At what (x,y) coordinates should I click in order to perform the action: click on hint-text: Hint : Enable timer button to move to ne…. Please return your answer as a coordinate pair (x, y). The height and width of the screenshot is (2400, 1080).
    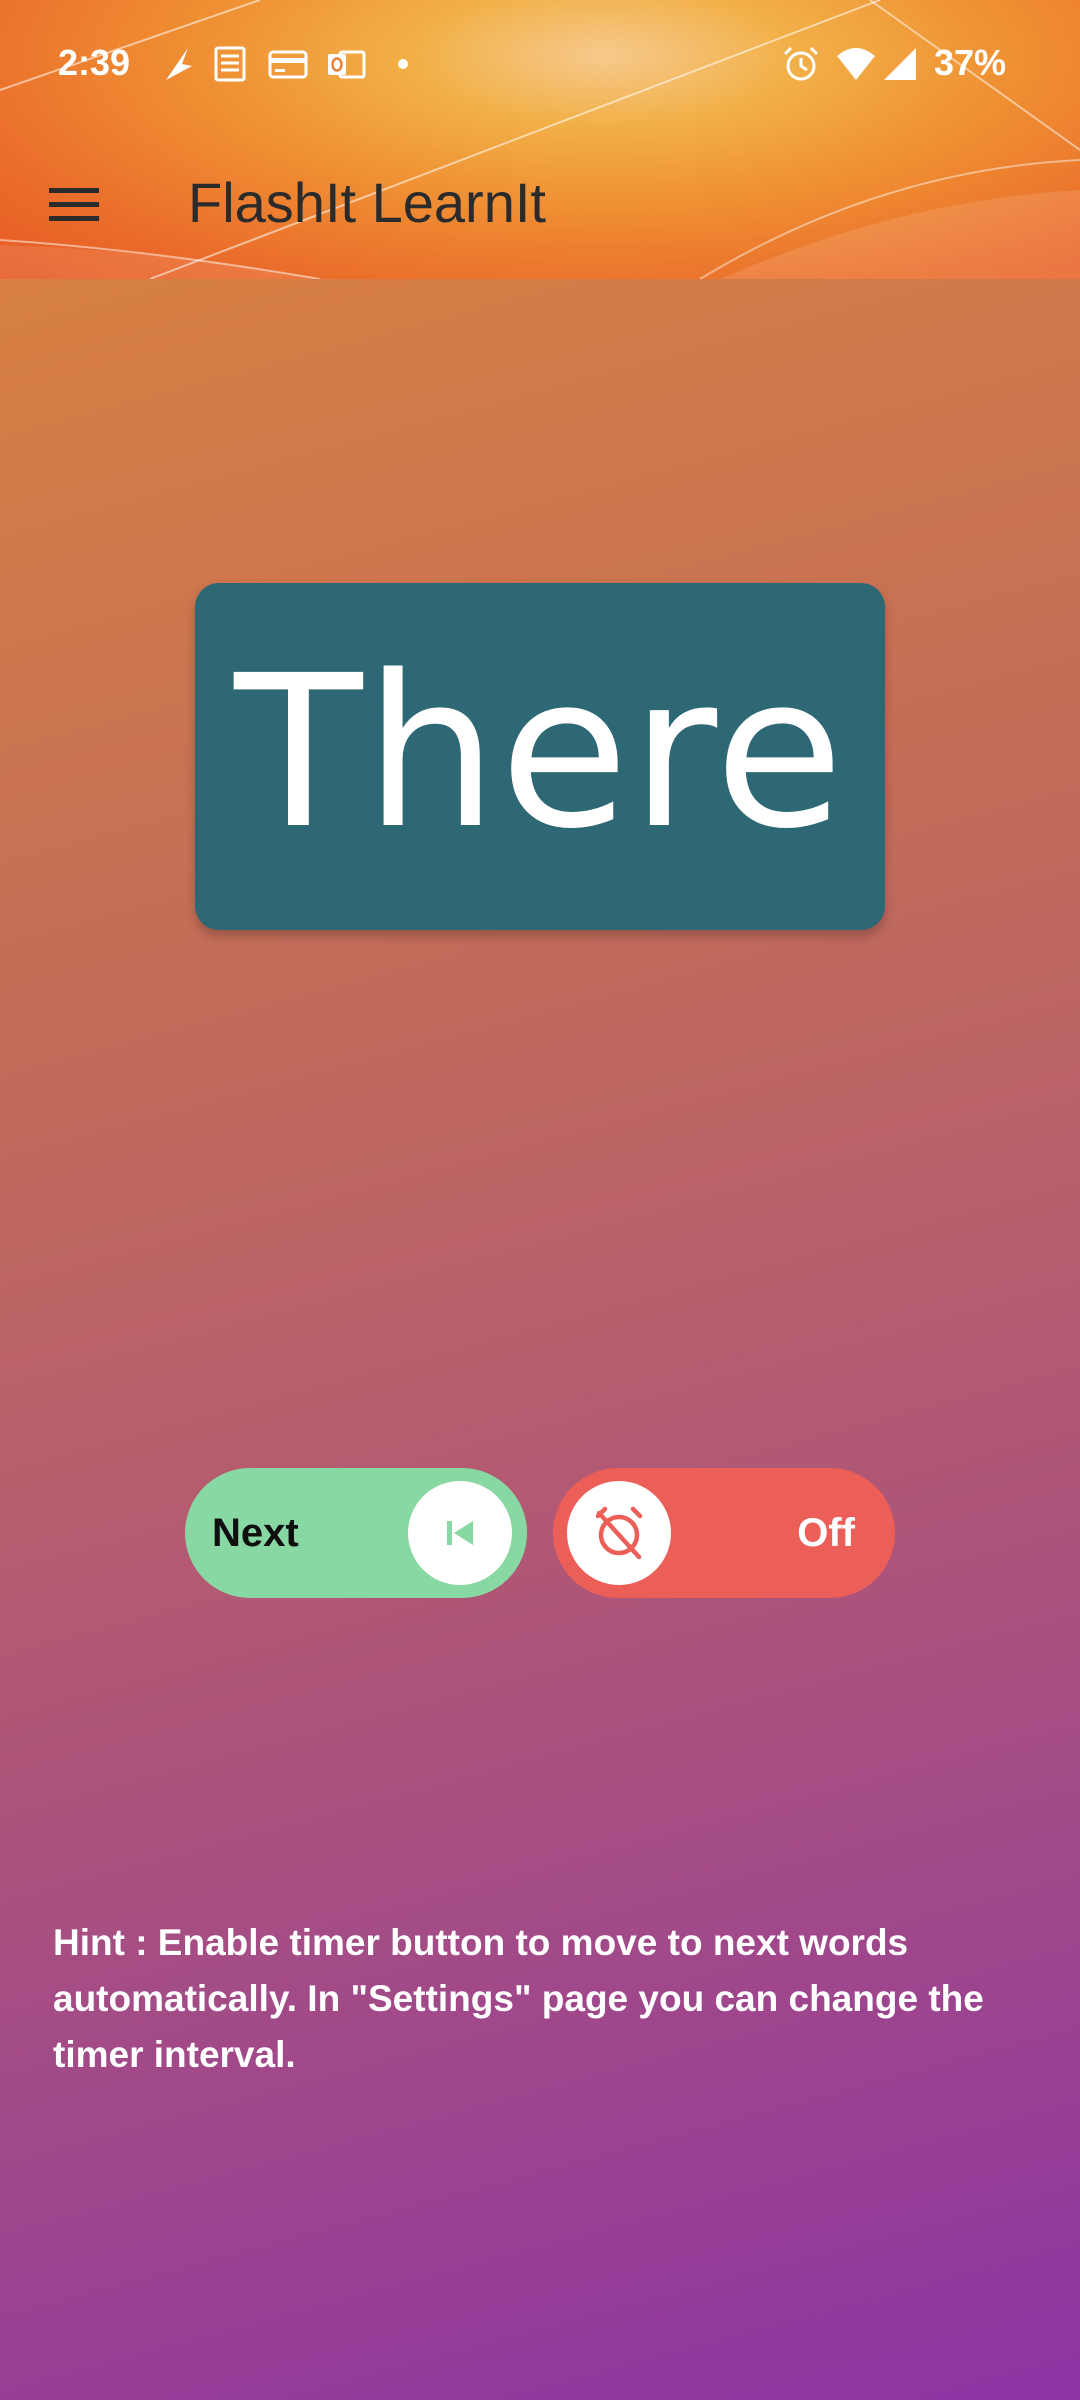
    Looking at the image, I should click on (518, 1998).